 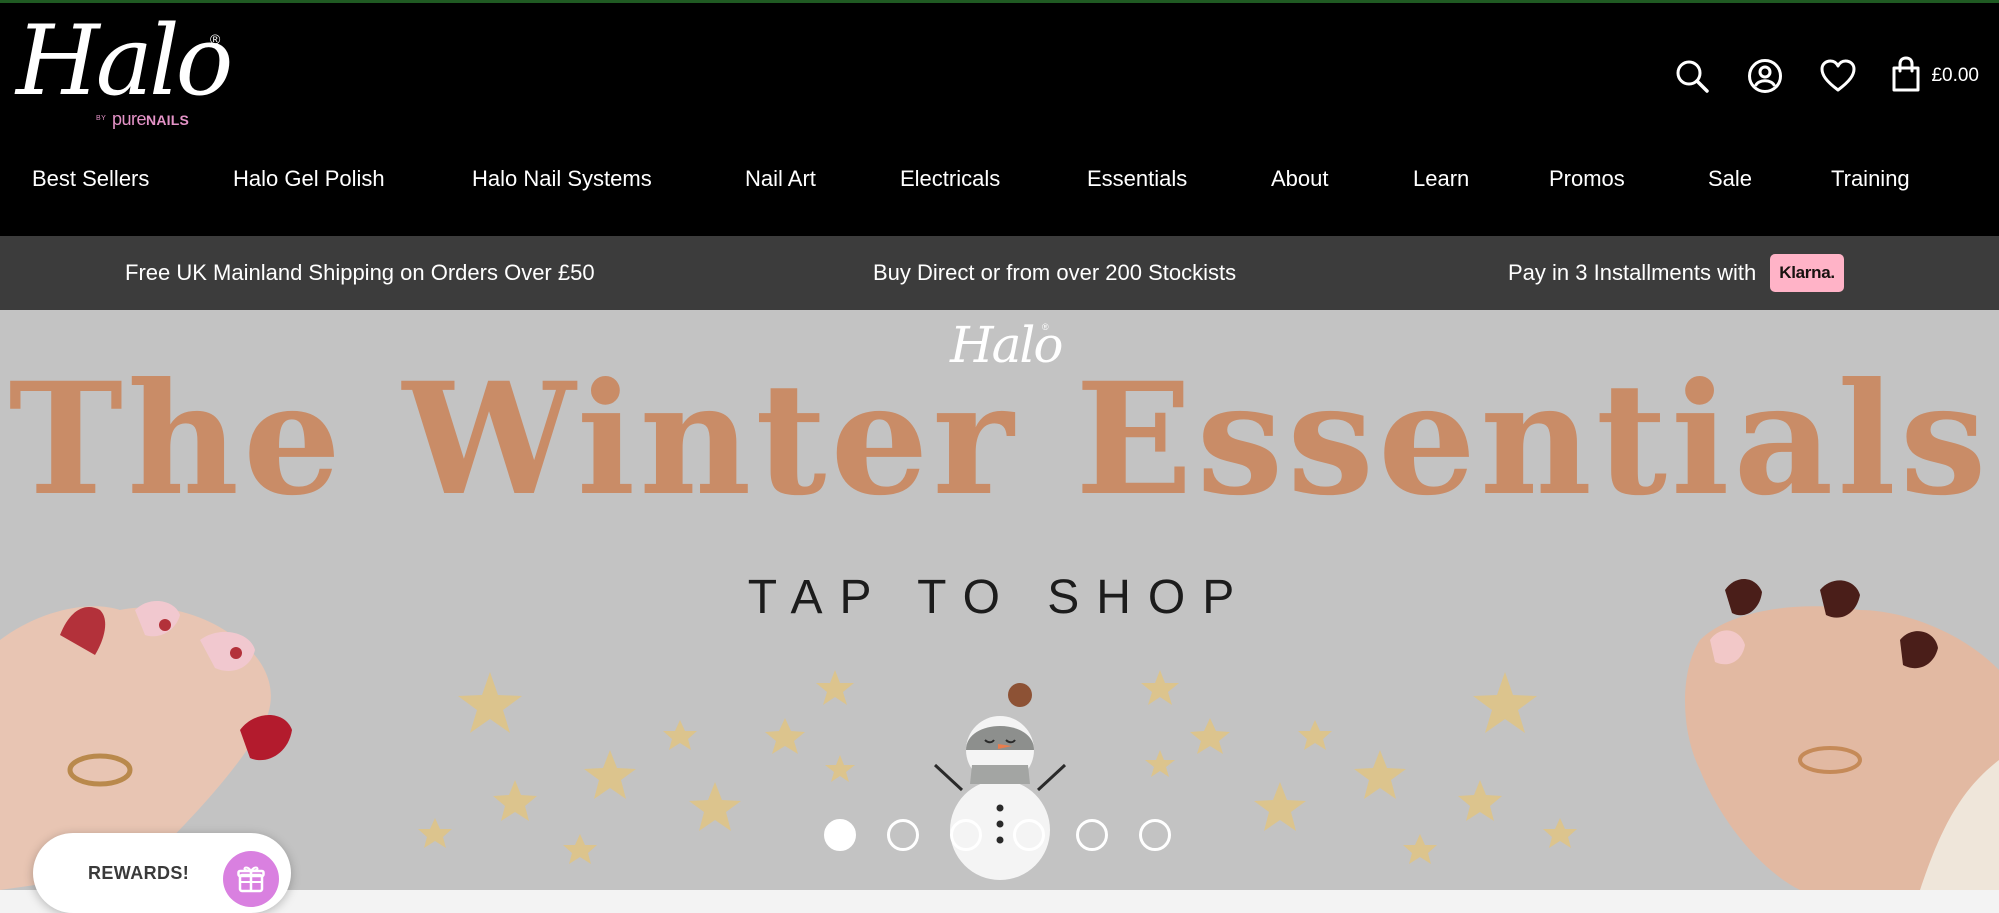 I want to click on nav-best-sellers: Best Sellers, so click(x=90, y=179).